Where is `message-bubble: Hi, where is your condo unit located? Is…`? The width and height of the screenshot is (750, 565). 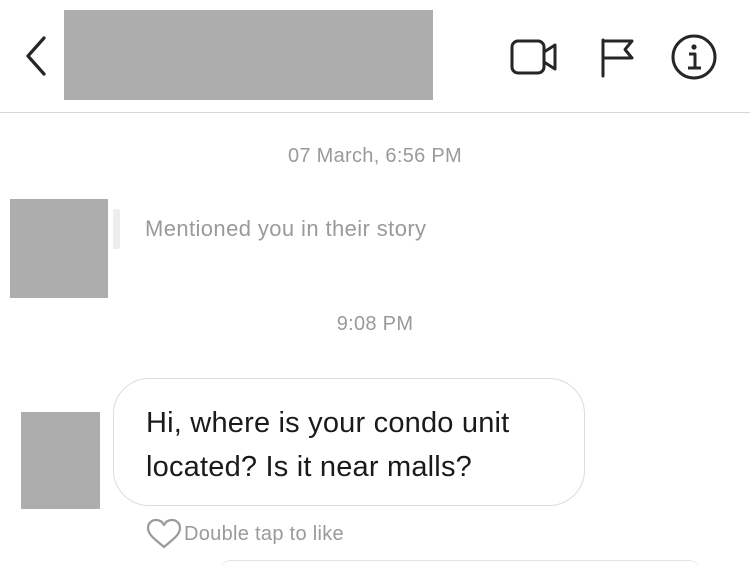
message-bubble: Hi, where is your condo unit located? Is… is located at coordinates (349, 442).